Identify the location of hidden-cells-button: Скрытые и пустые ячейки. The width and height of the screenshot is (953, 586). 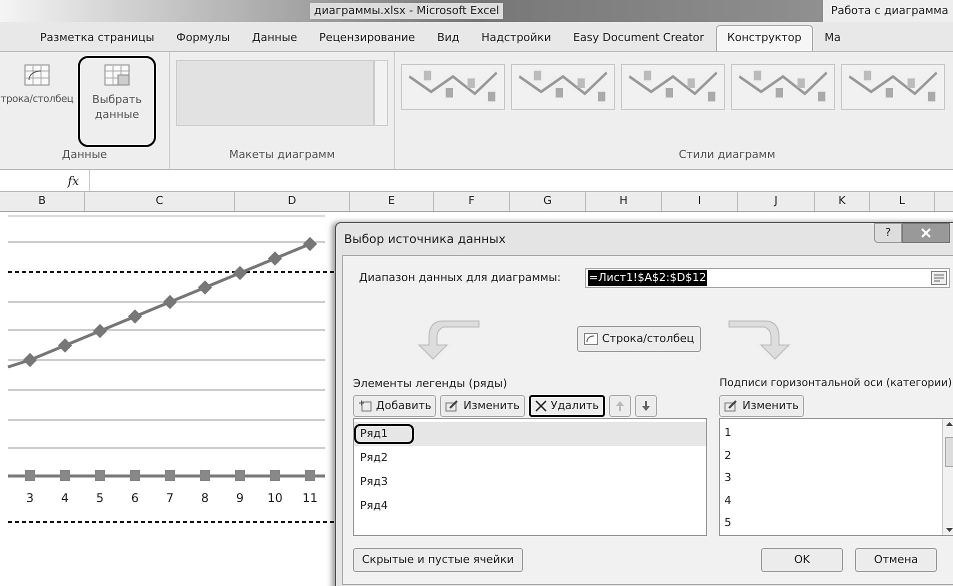
(438, 560).